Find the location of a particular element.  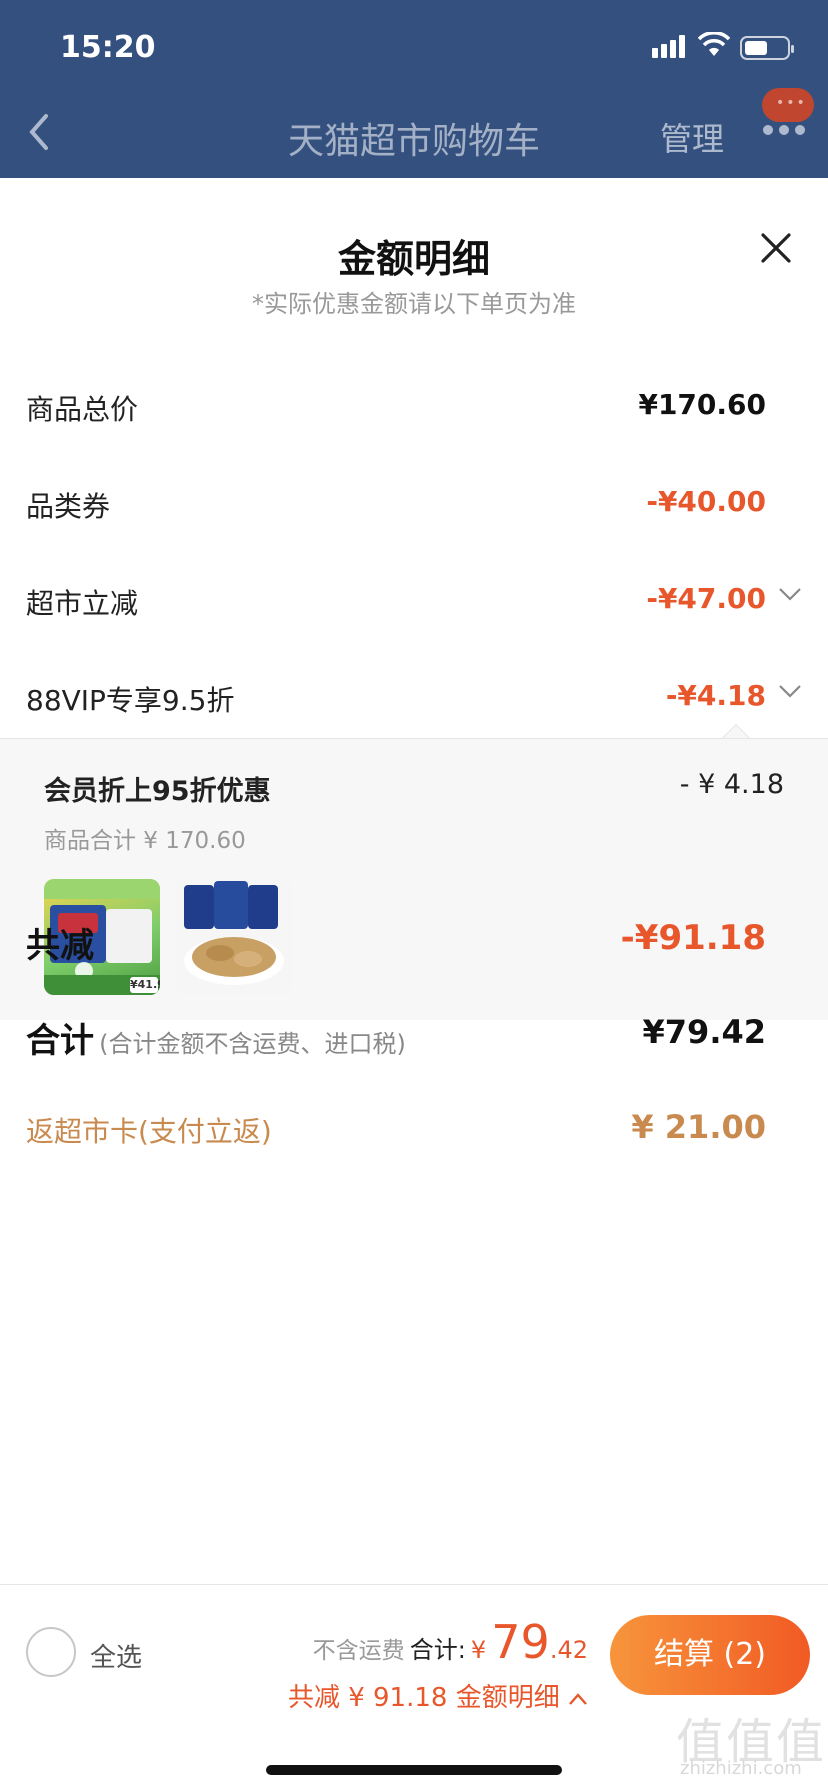

total-row: 合计 (合计金额不含运费、进口税) is located at coordinates (216, 1037).